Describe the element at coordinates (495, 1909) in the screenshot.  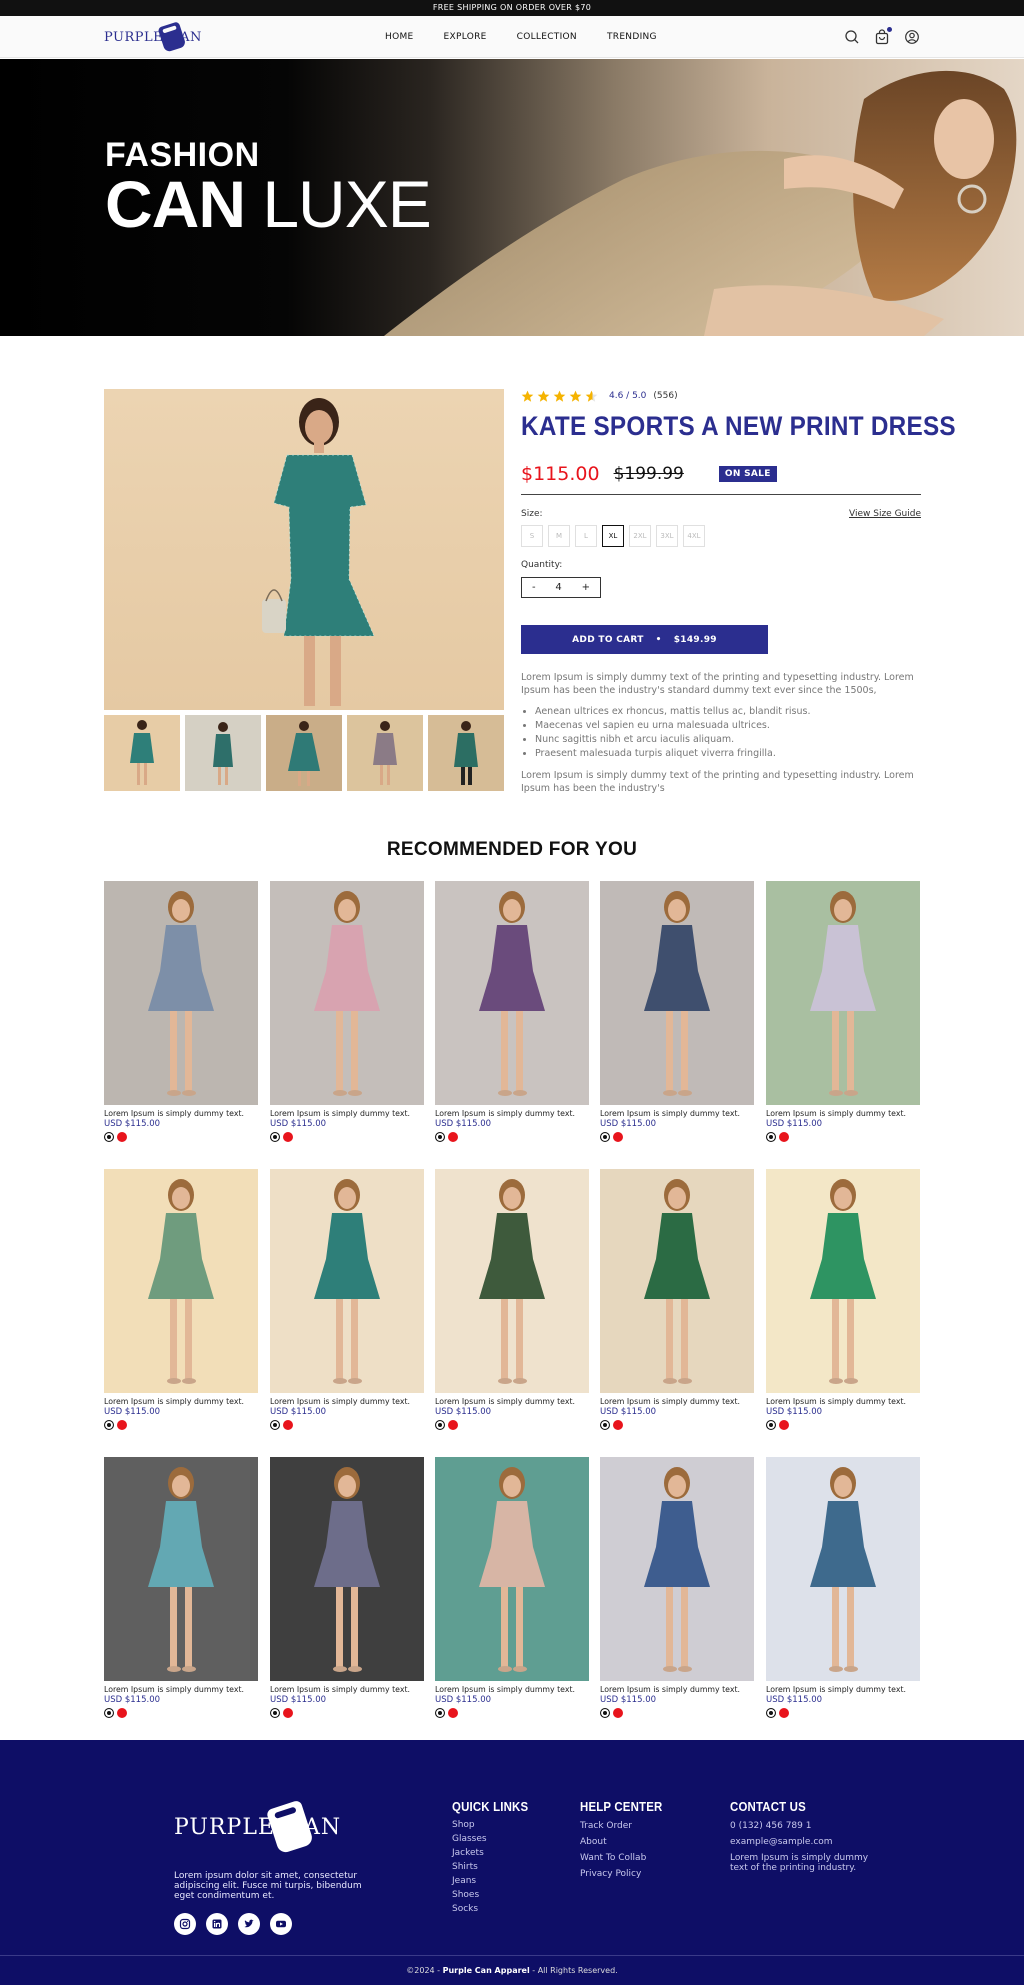
I see `footer-link-socks: Socks` at that location.